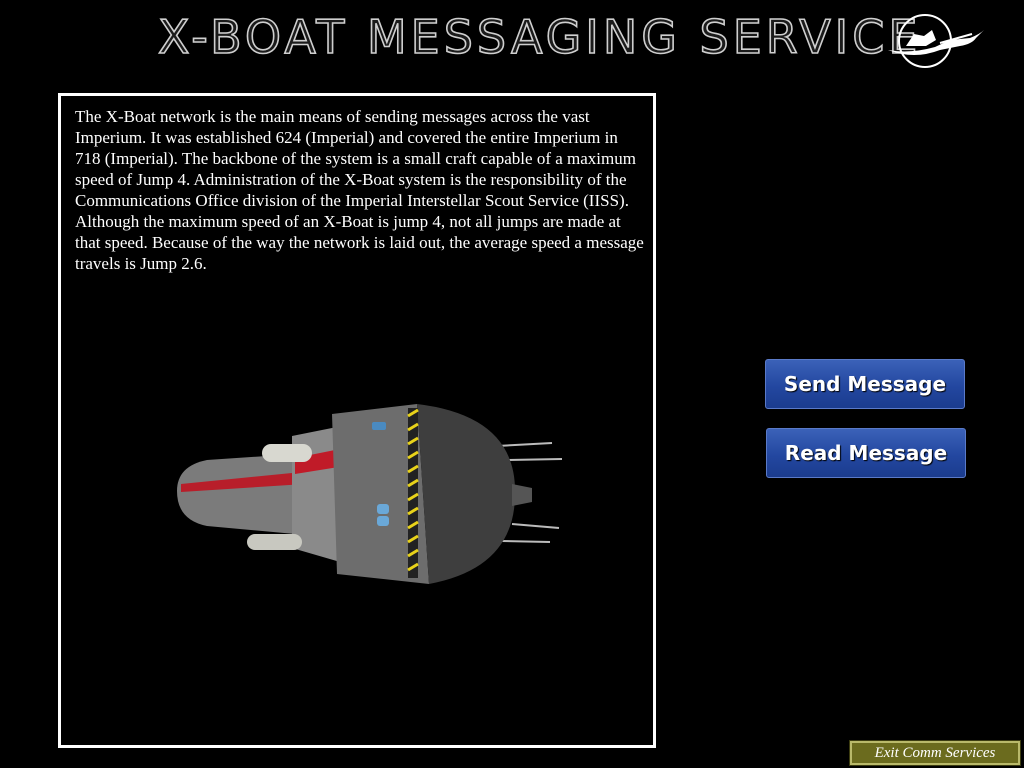 This screenshot has width=1024, height=768. I want to click on exit-comm-services-button: Exit Comm Services, so click(935, 753).